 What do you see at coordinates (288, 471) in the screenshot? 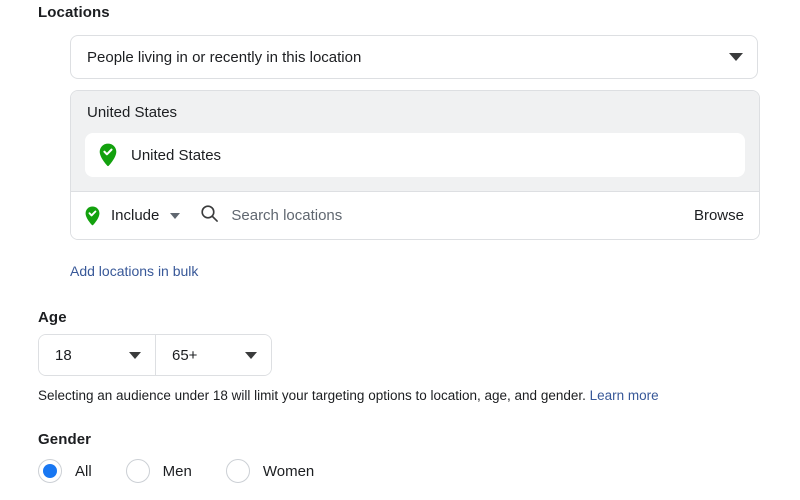
I see `gender-option-label: Women` at bounding box center [288, 471].